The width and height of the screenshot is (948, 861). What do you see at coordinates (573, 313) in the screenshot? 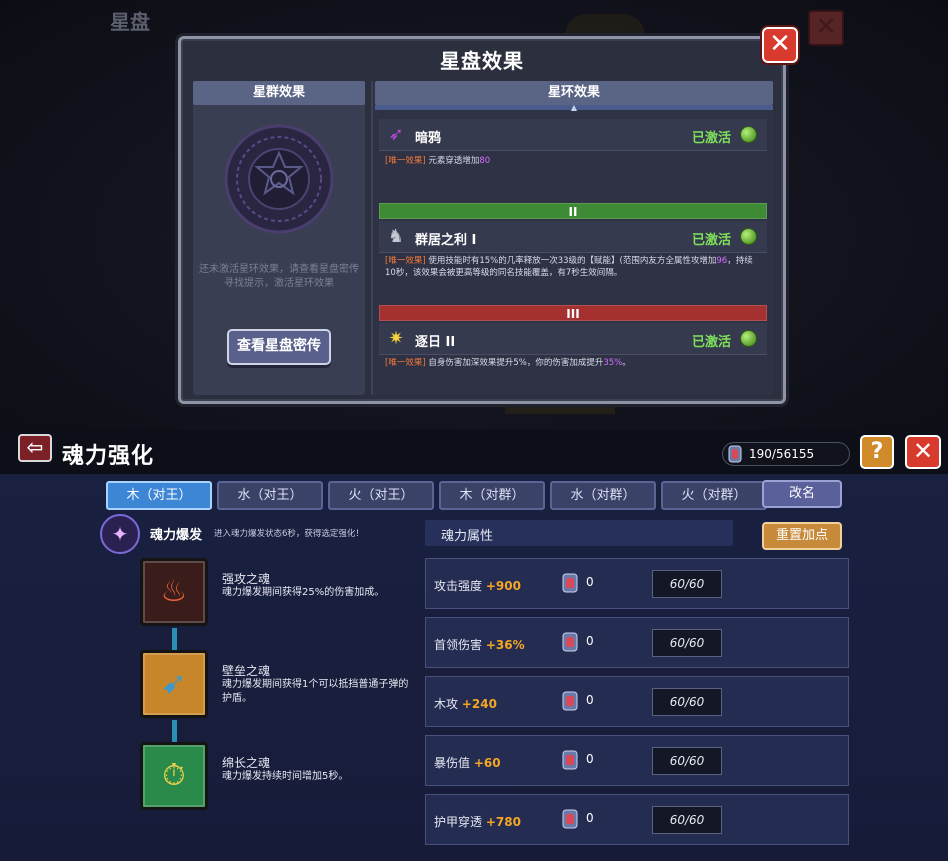
I see `tier-bar-3: III` at bounding box center [573, 313].